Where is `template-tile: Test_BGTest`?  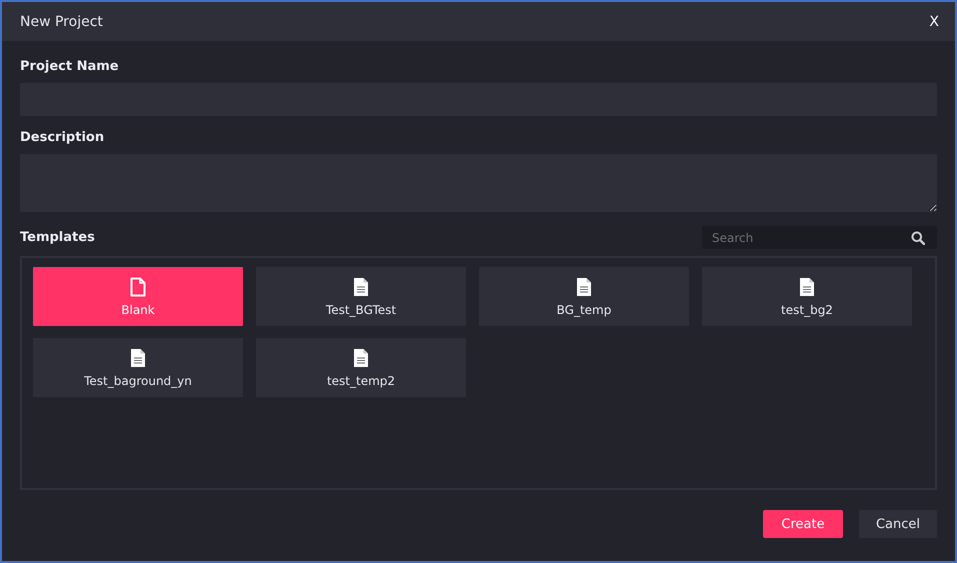 template-tile: Test_BGTest is located at coordinates (361, 296).